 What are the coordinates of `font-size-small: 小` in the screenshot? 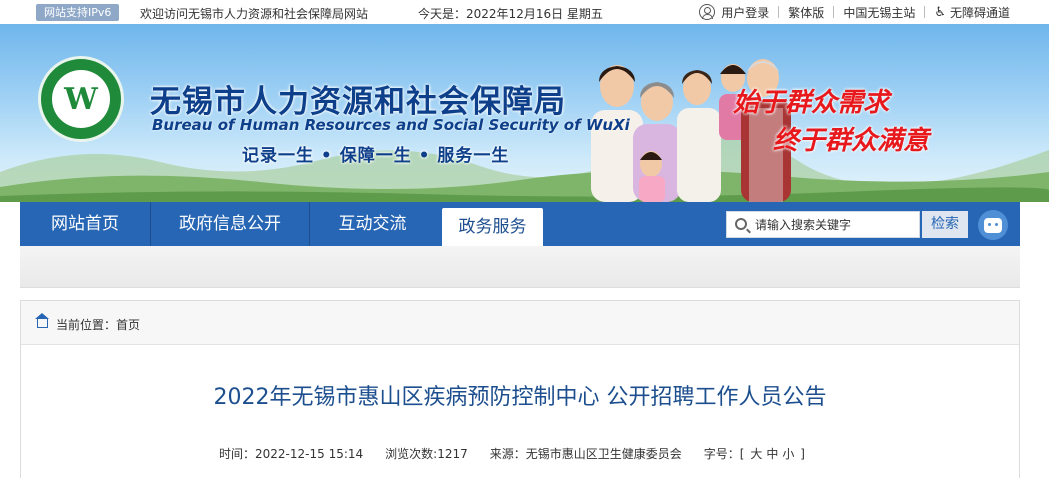 It's located at (788, 454).